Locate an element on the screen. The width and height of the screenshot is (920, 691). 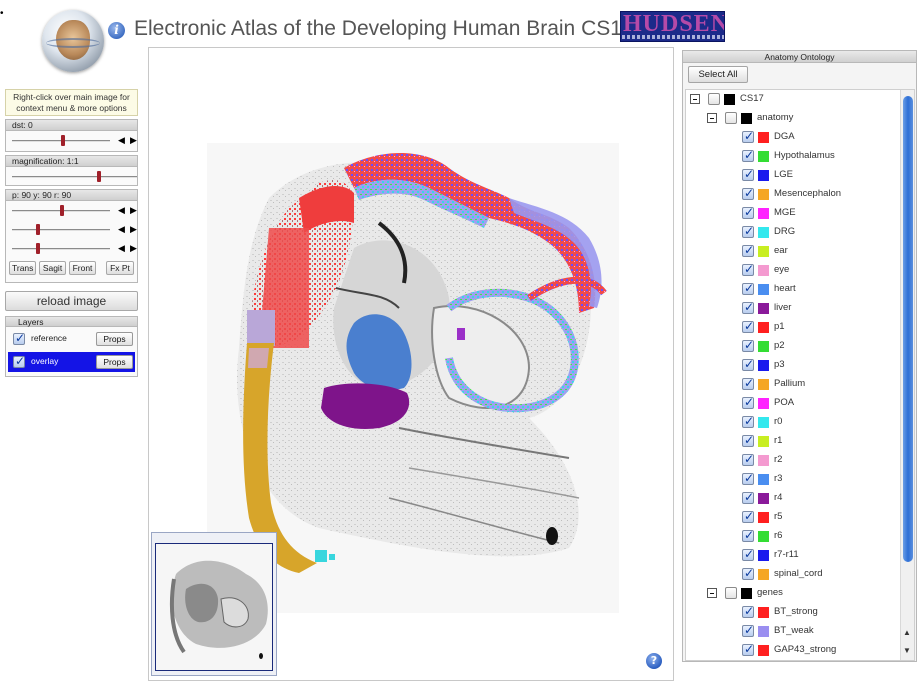
dst-slider-thumb is located at coordinates (63, 140).